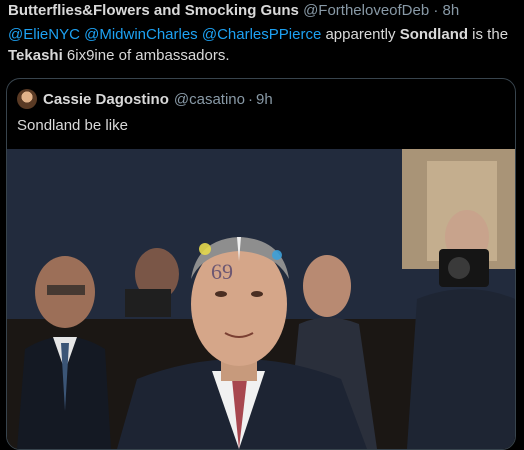 The height and width of the screenshot is (450, 524). What do you see at coordinates (261, 34) in the screenshot?
I see `mention-charlesppierce: @CharlesPPierce` at bounding box center [261, 34].